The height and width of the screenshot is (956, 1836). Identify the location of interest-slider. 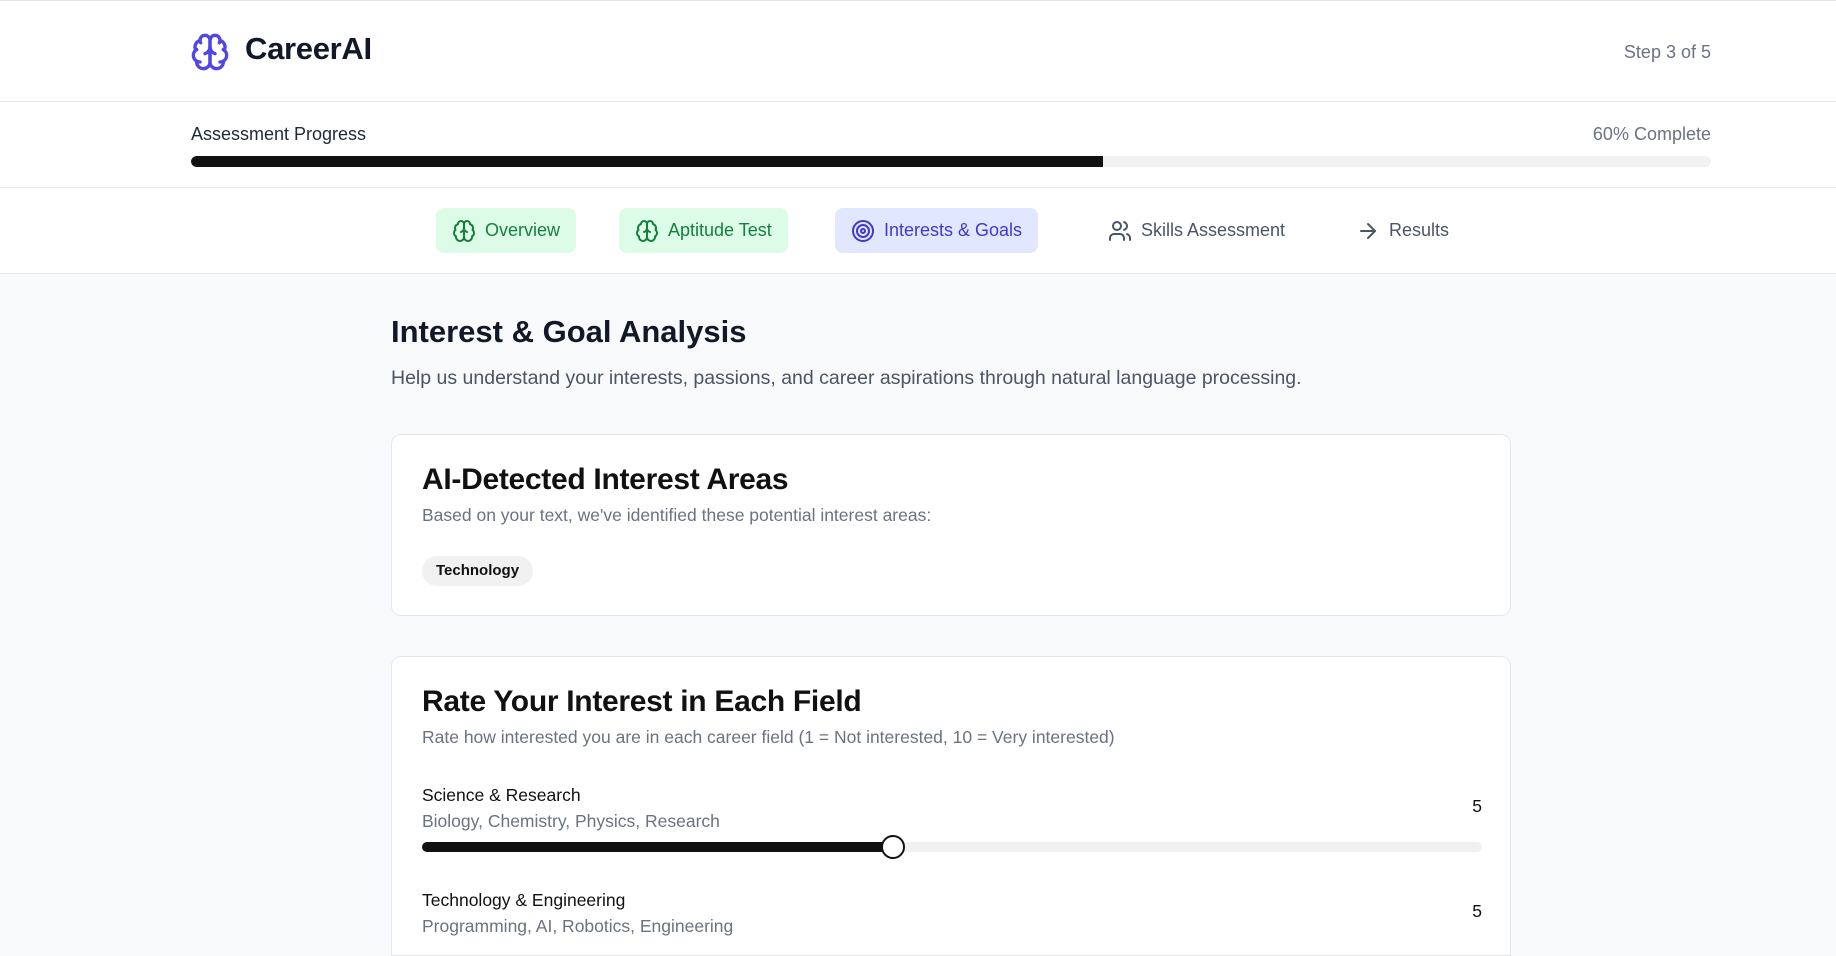
(952, 847).